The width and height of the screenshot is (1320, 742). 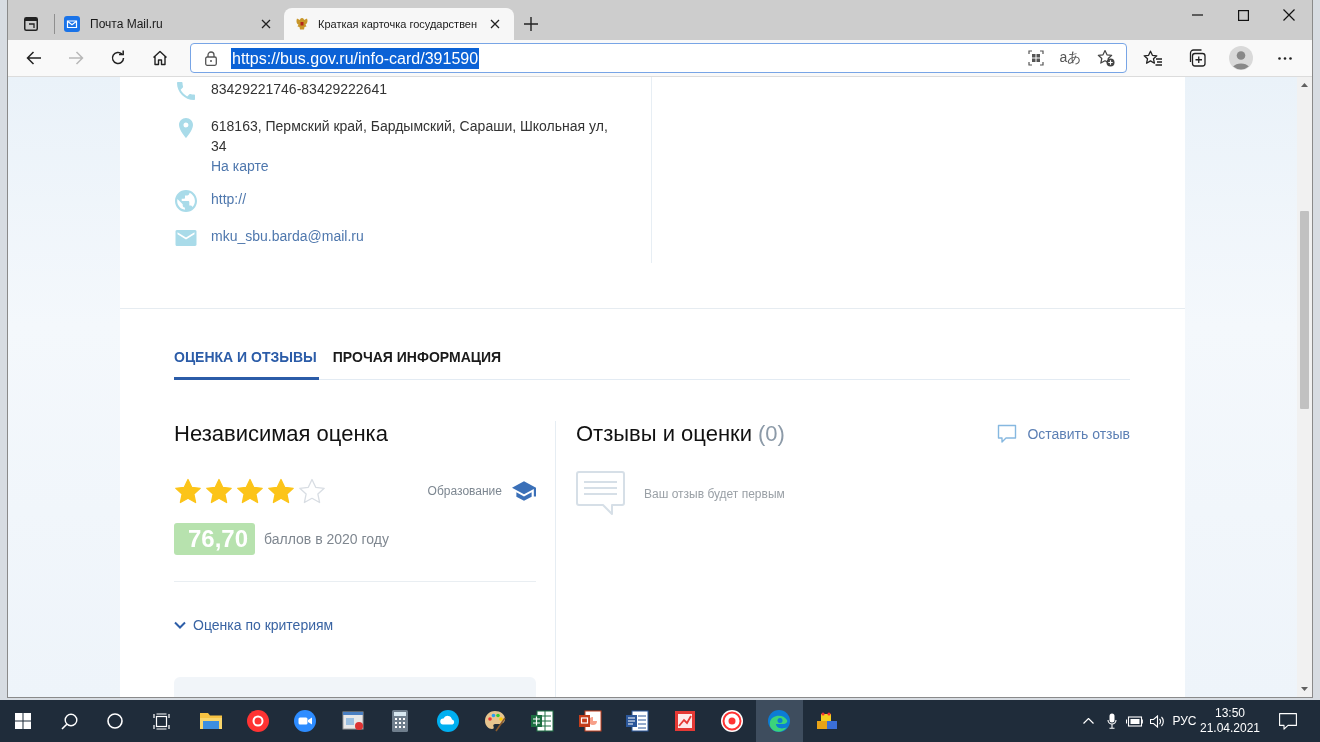 What do you see at coordinates (34, 58) in the screenshot?
I see `back-arrow-icon` at bounding box center [34, 58].